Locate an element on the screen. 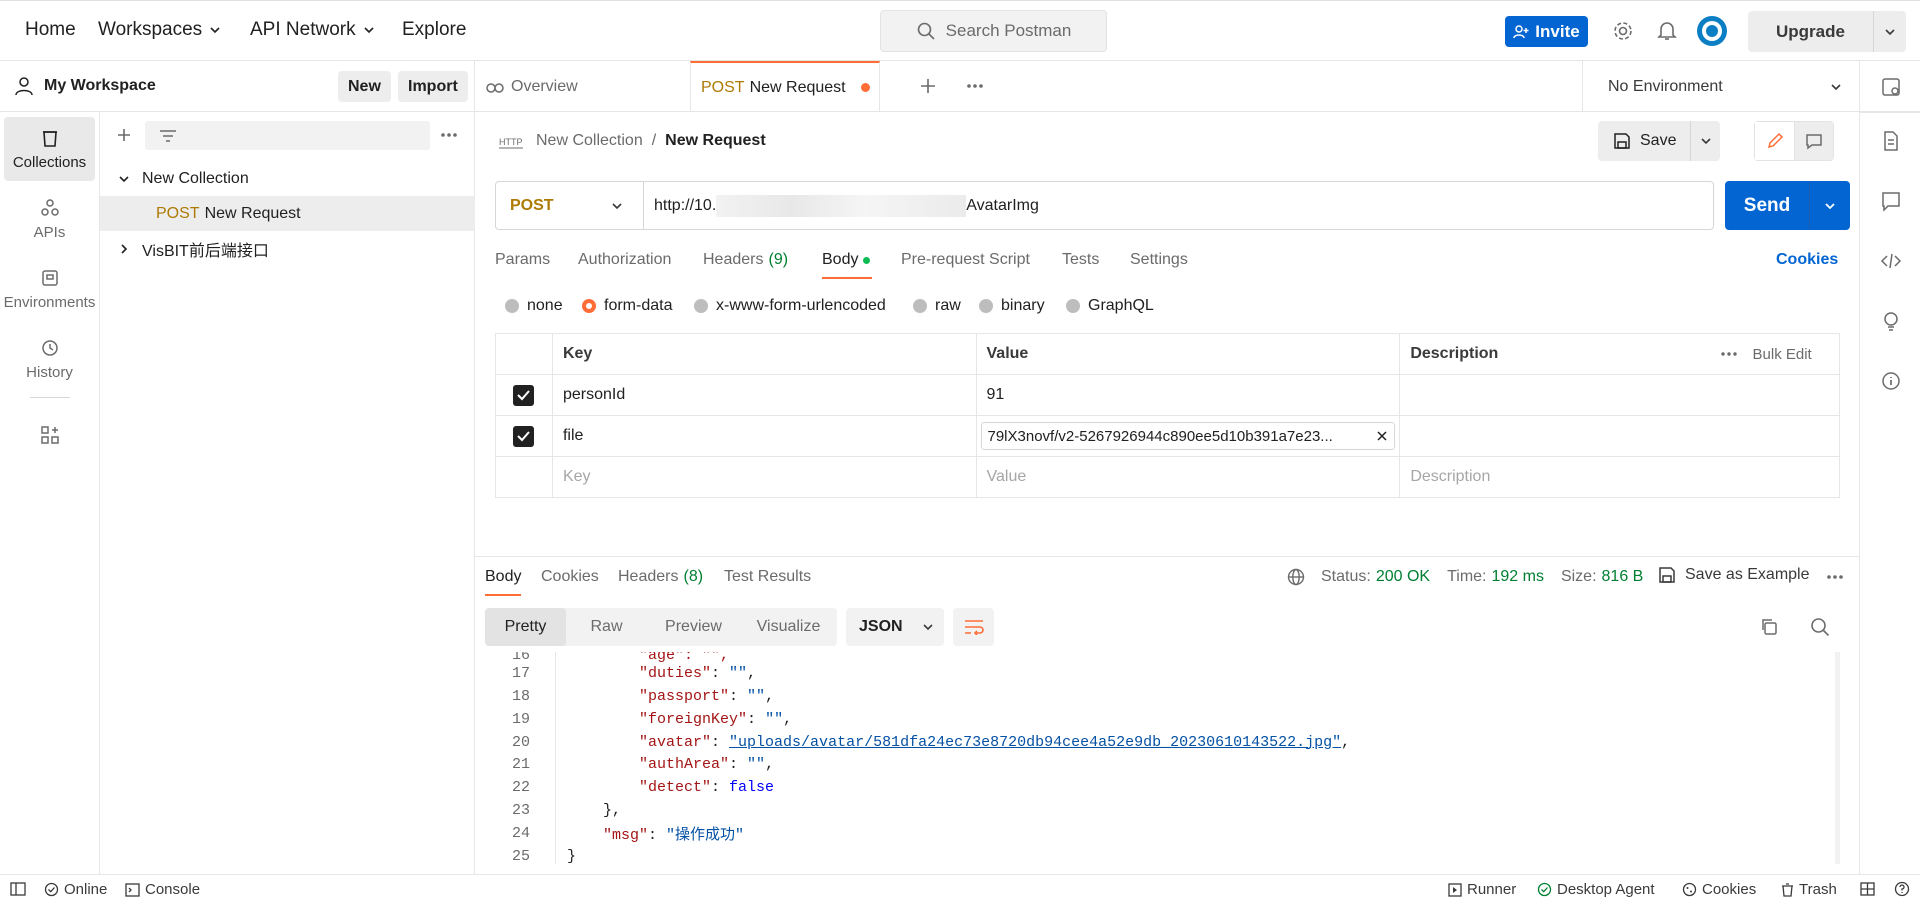 The image size is (1920, 902). time-value: 192 ms is located at coordinates (1517, 577).